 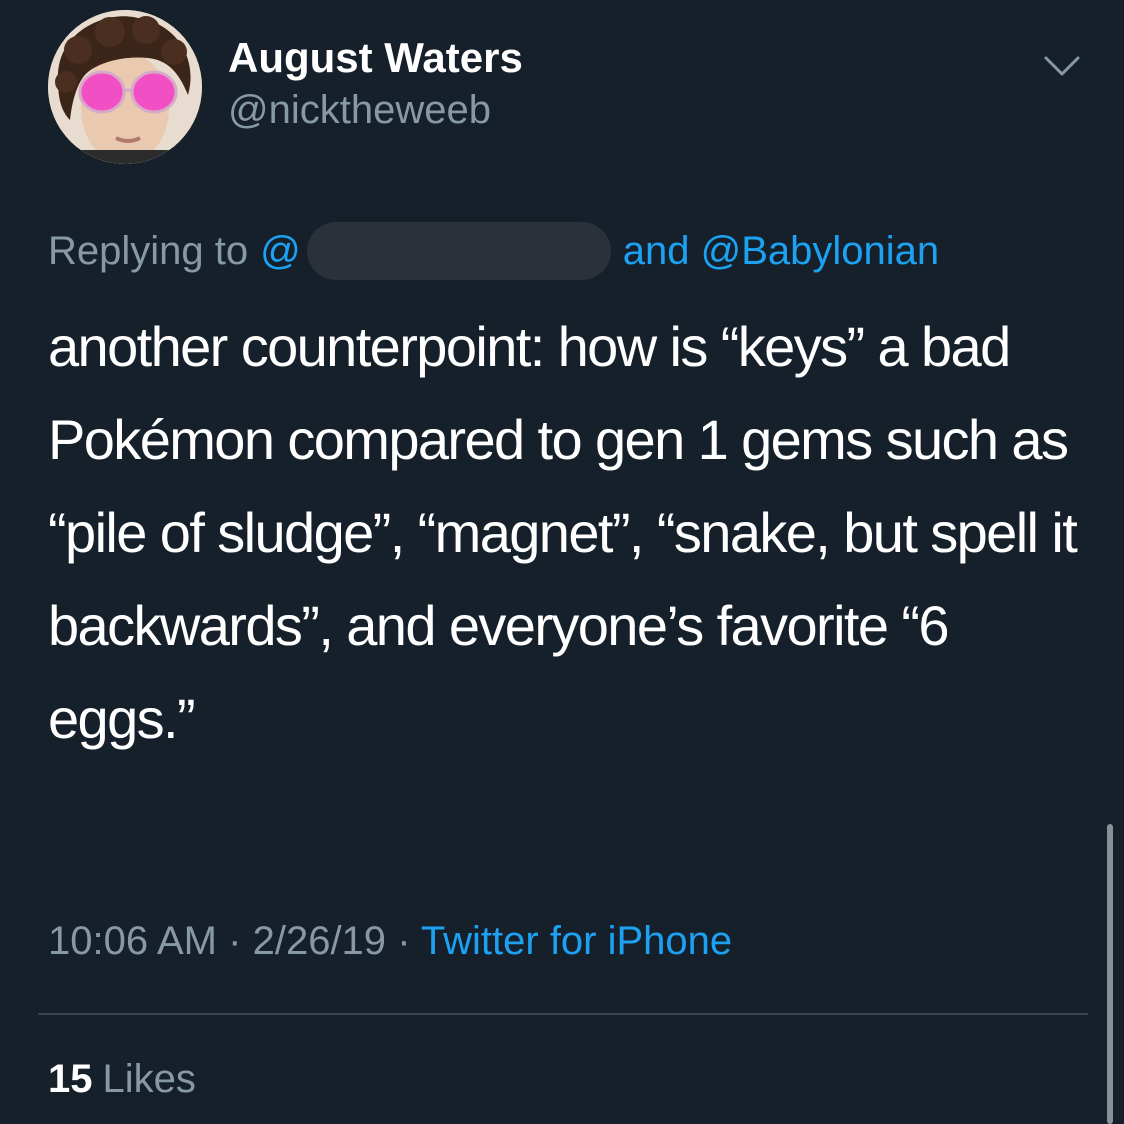 I want to click on avatar-image, so click(x=125, y=87).